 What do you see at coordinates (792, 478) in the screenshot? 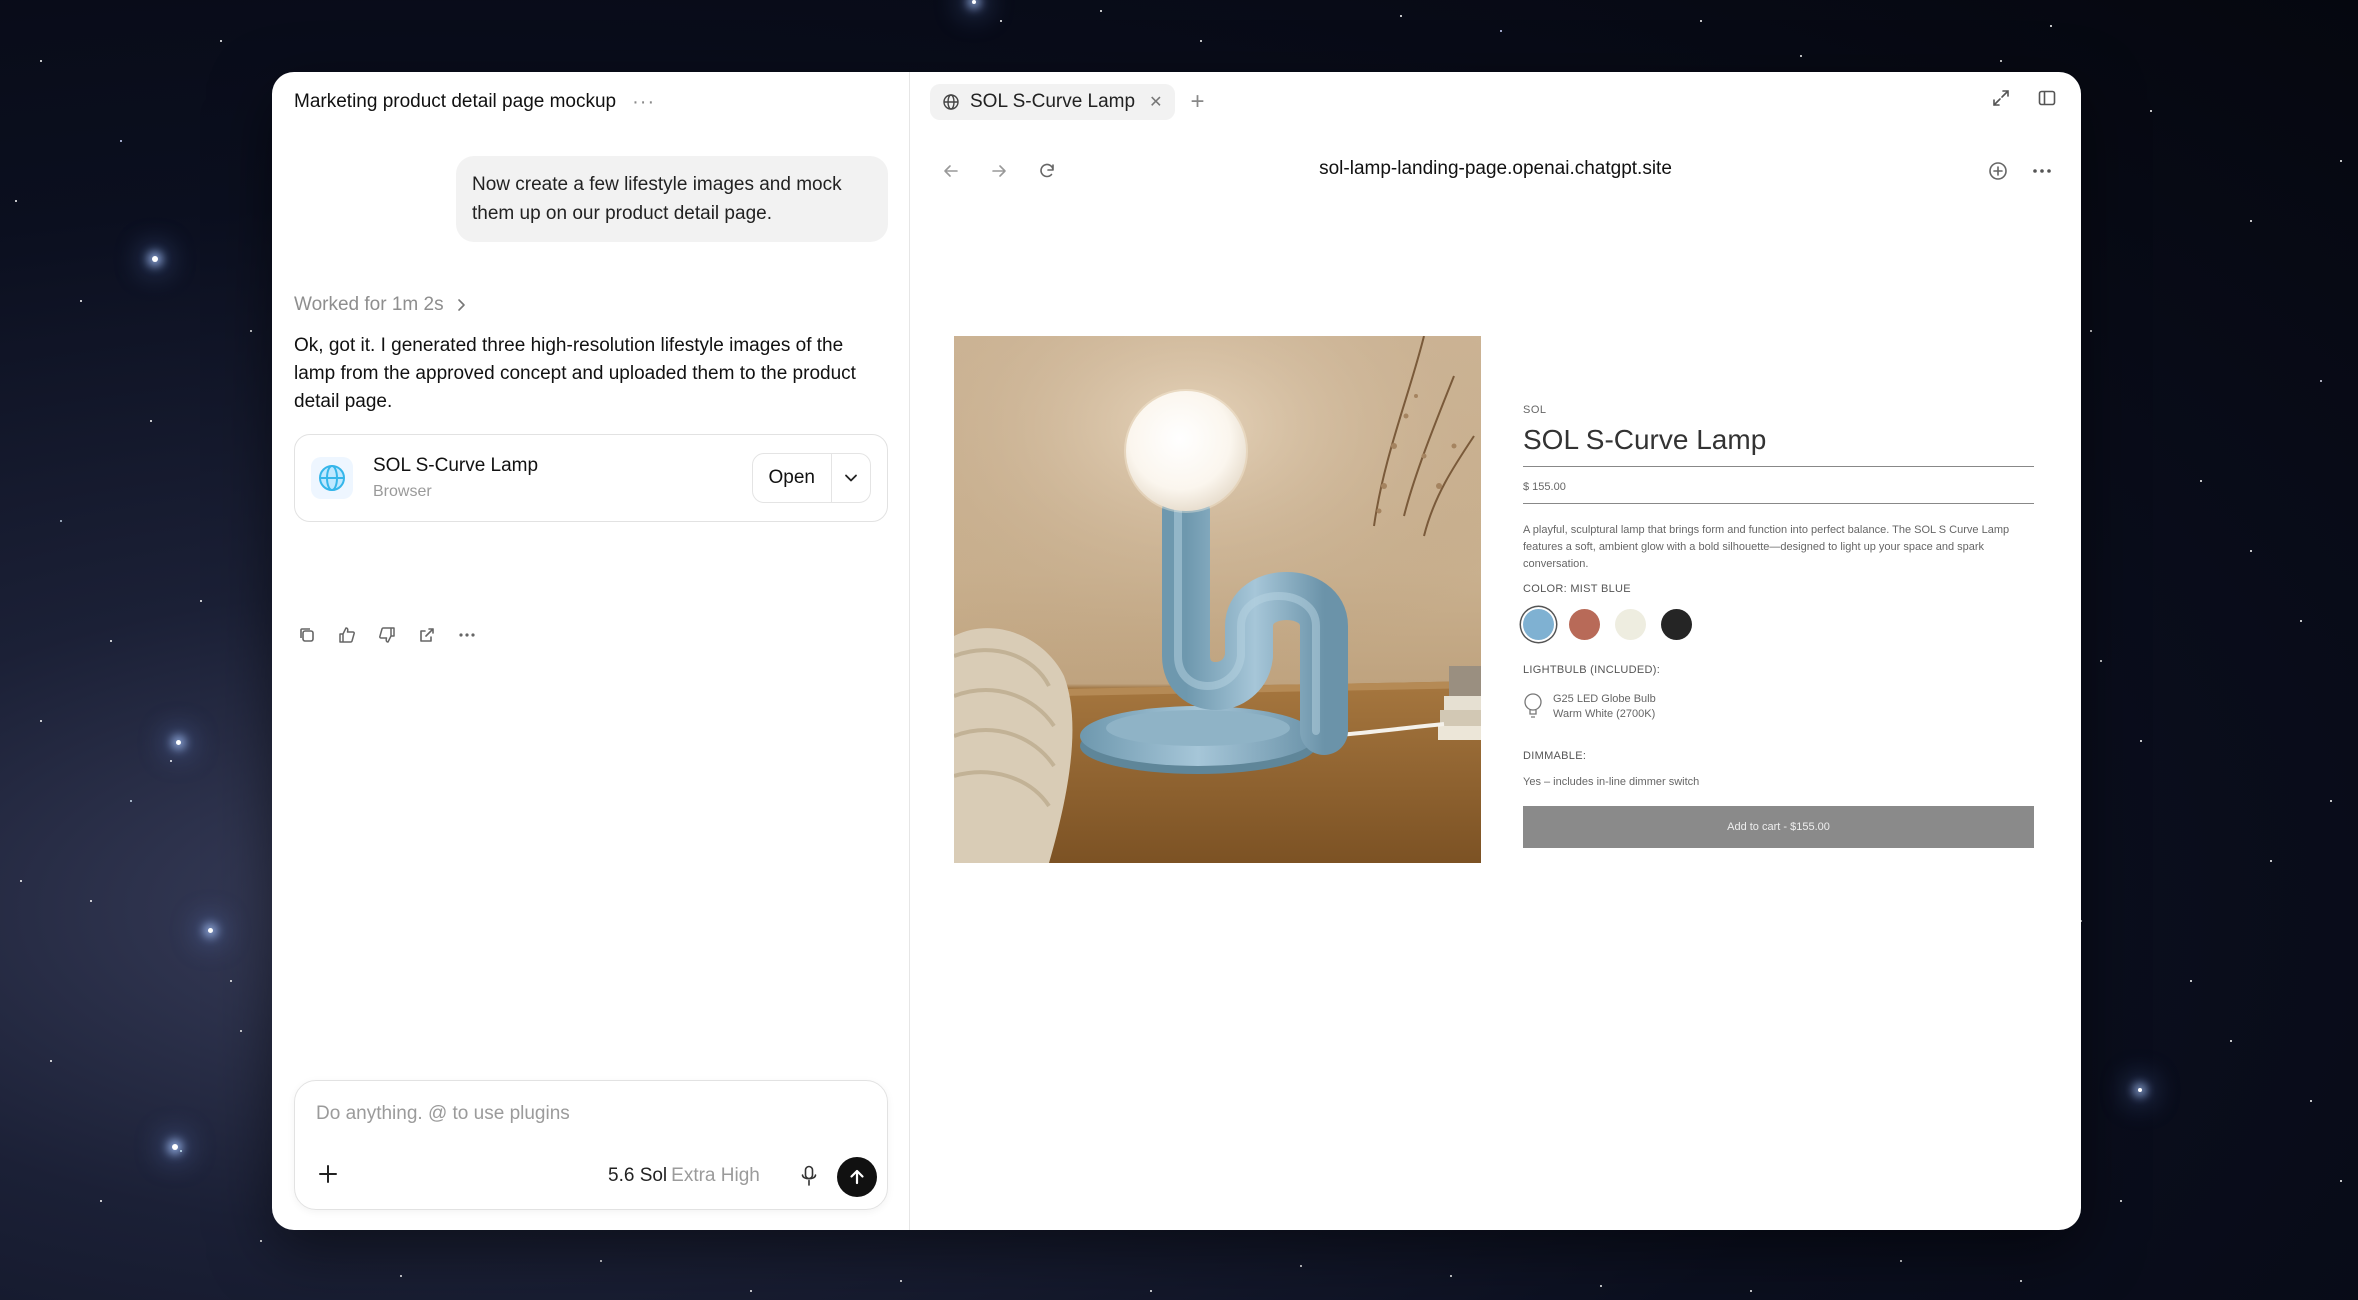
I see `open-button: Open` at bounding box center [792, 478].